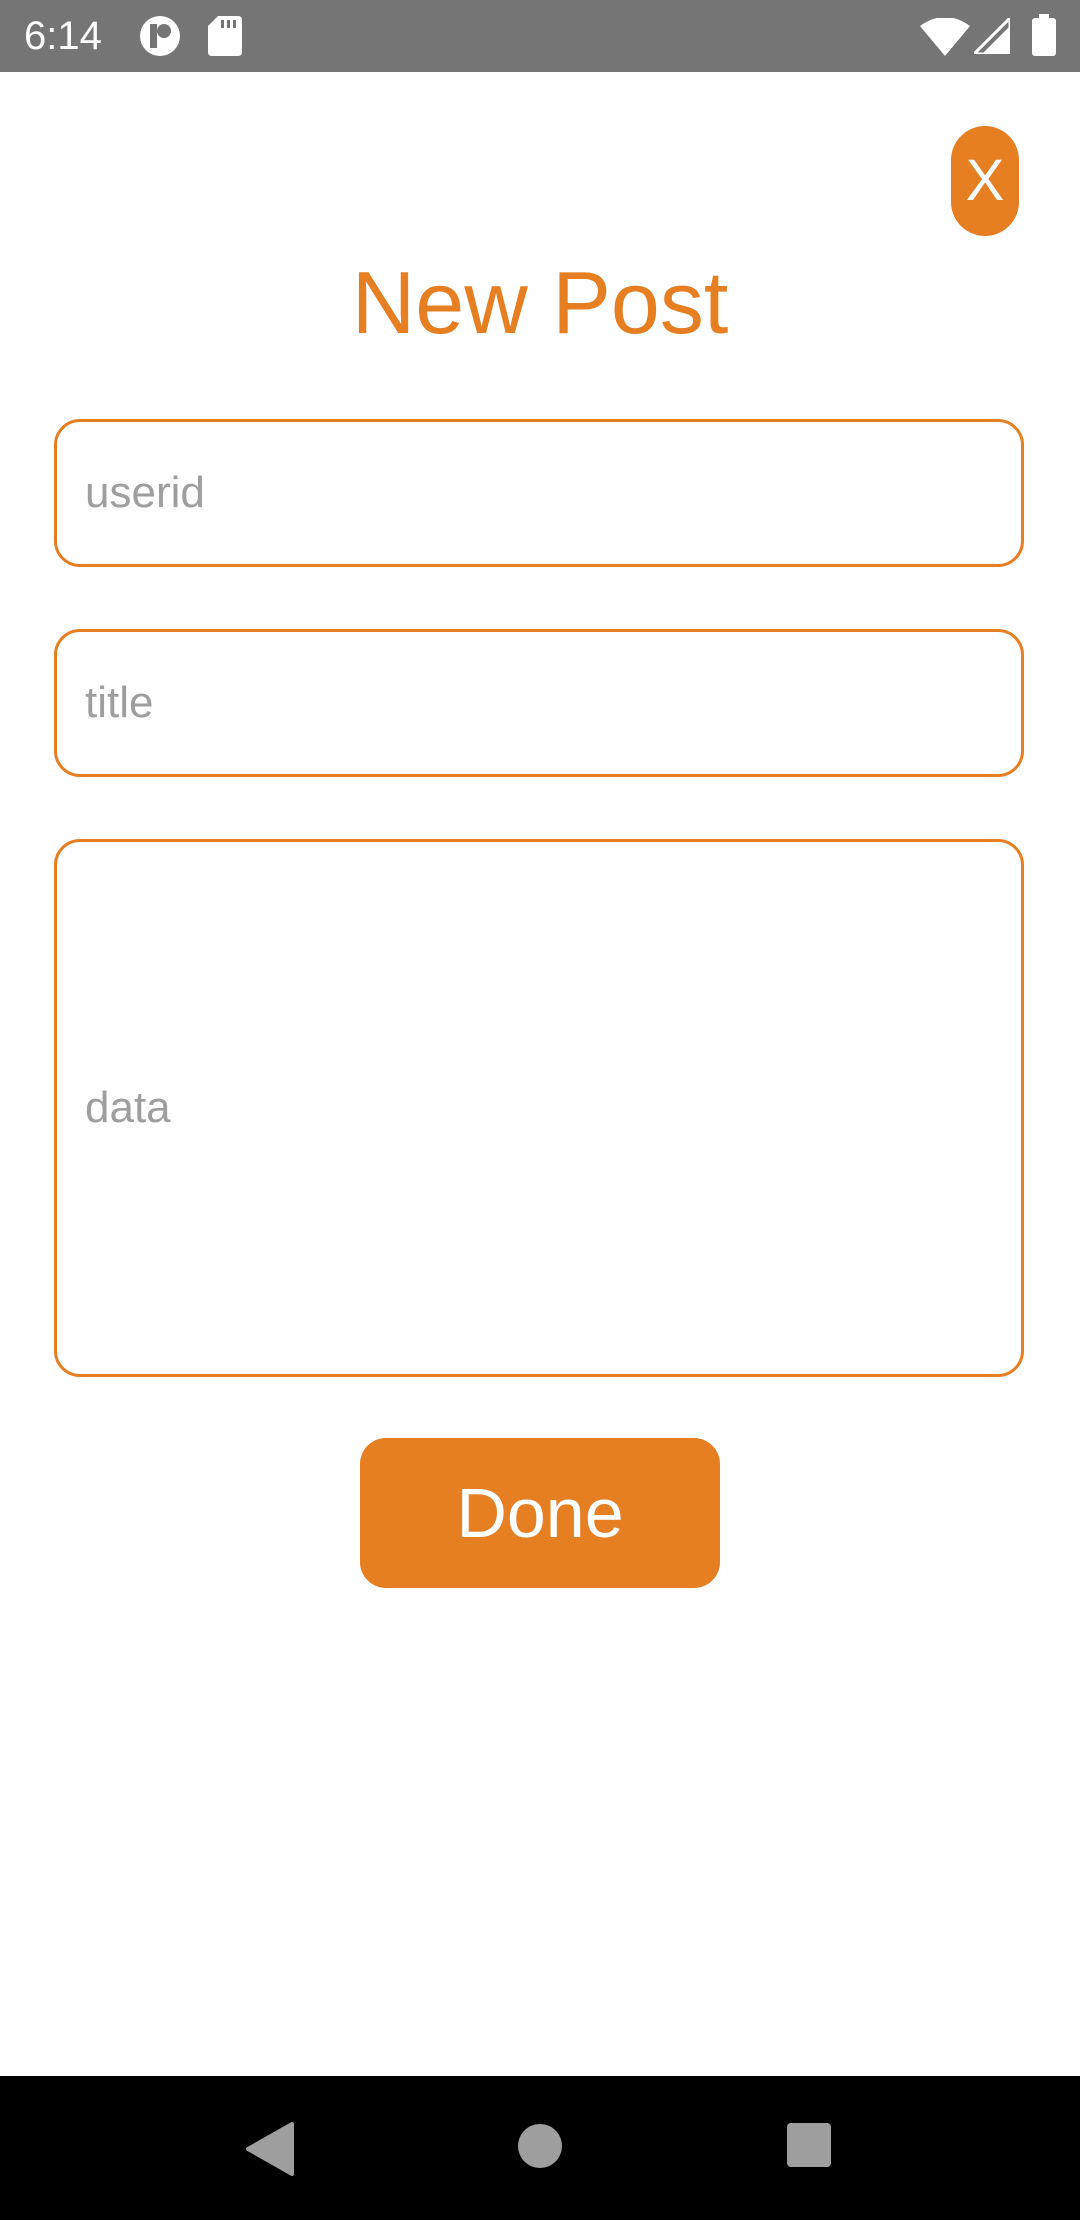 This screenshot has width=1080, height=2220. What do you see at coordinates (945, 37) in the screenshot?
I see `wifi-icon` at bounding box center [945, 37].